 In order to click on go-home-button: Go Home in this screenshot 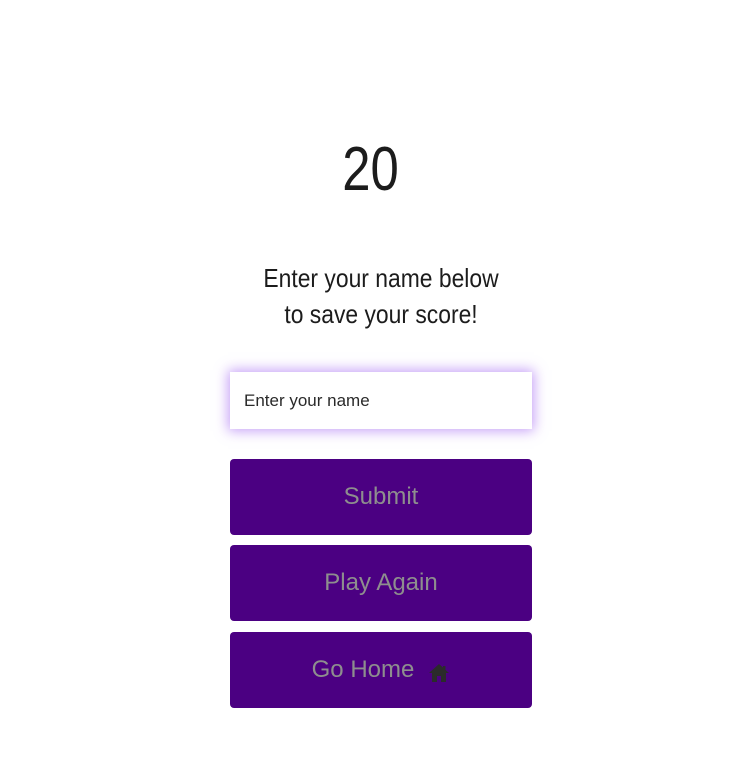, I will do `click(381, 670)`.